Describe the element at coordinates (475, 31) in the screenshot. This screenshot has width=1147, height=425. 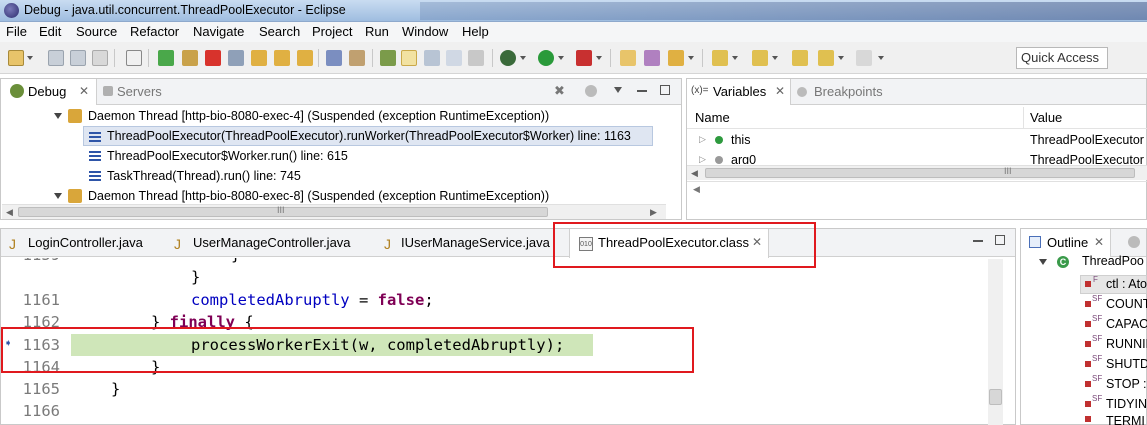
I see `menu-help: Help` at that location.